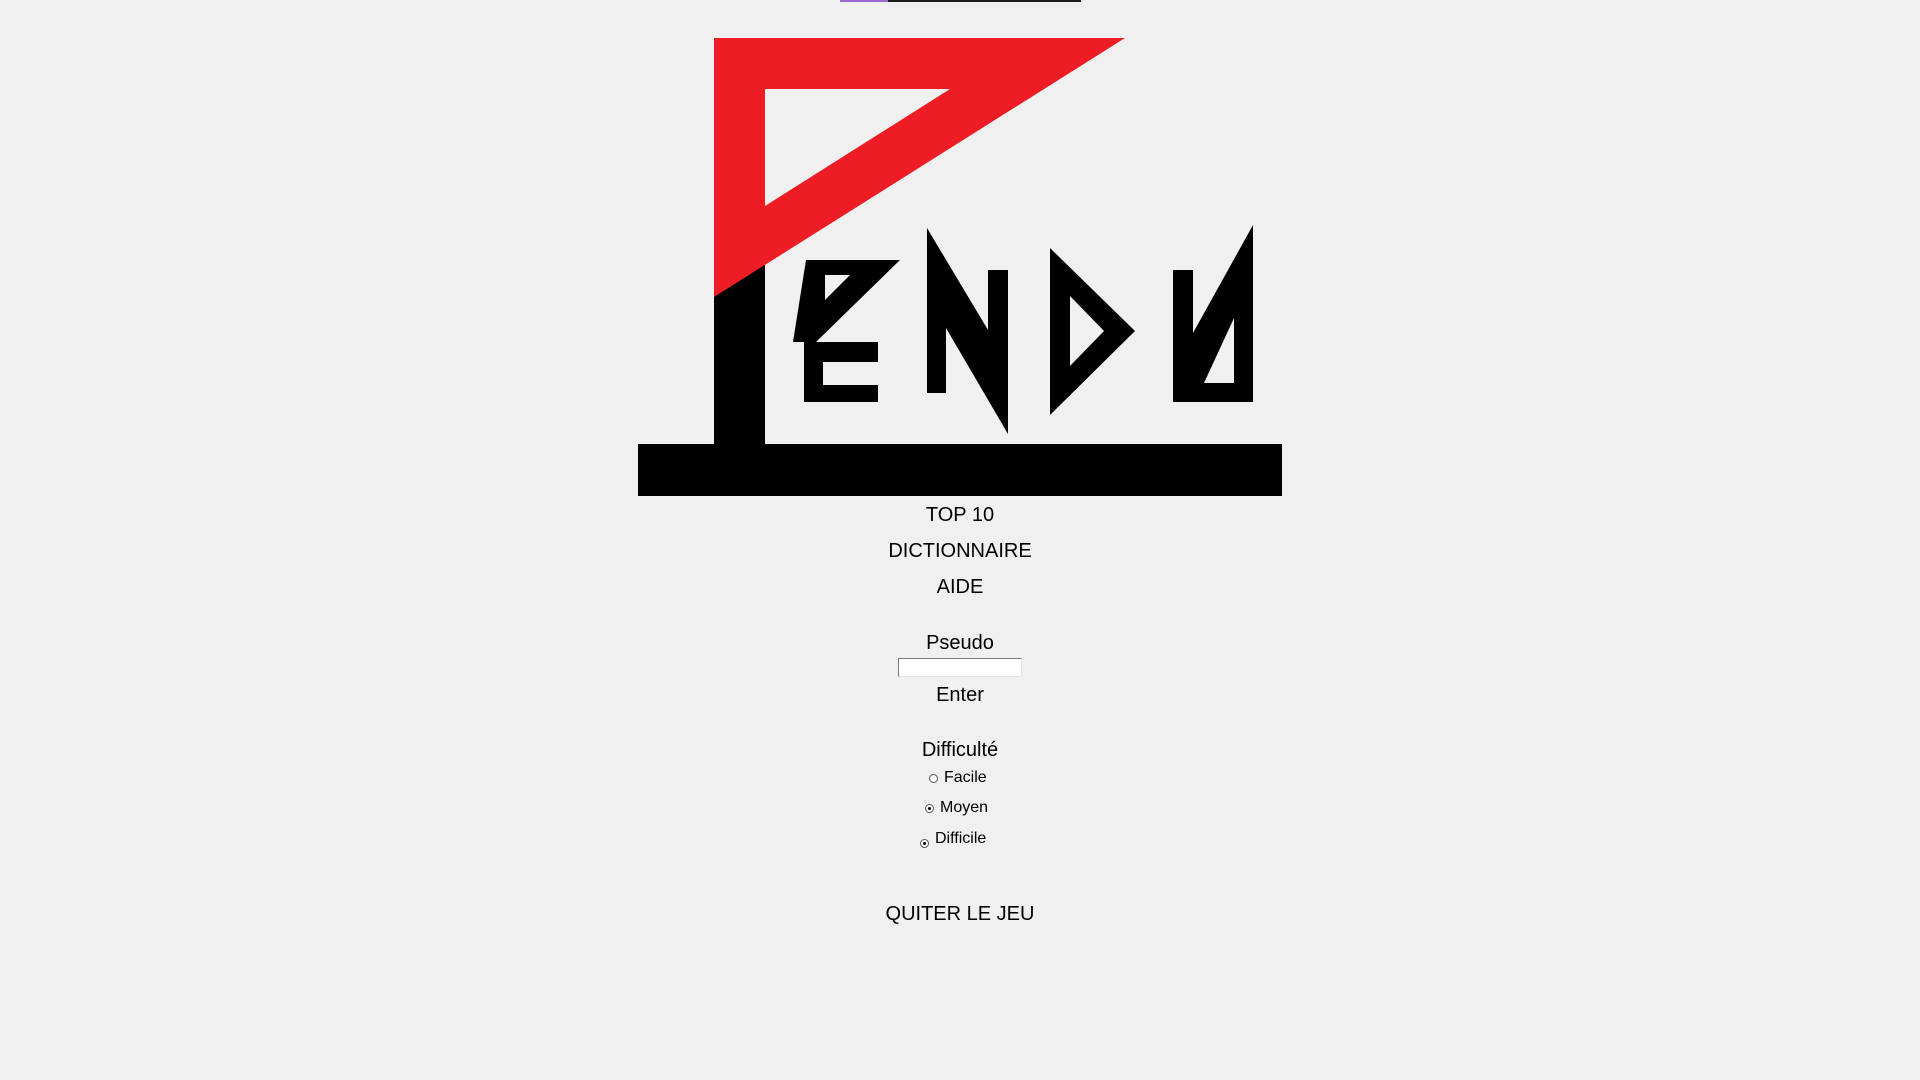  I want to click on radio-moyen, so click(929, 808).